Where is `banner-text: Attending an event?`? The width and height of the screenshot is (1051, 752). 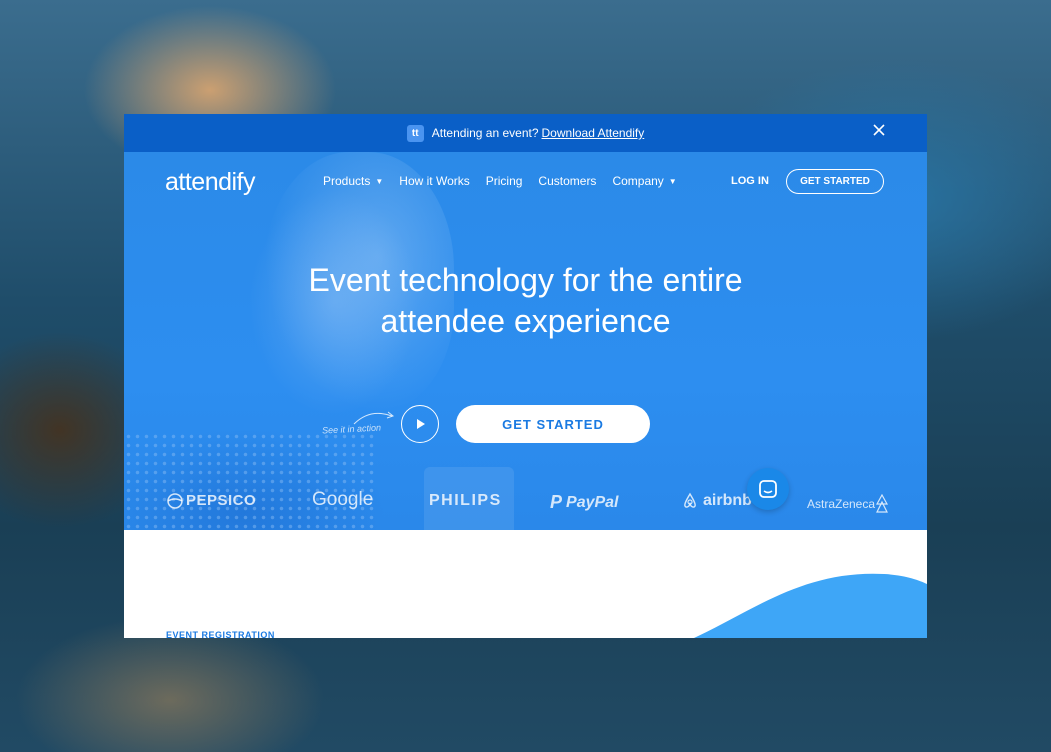 banner-text: Attending an event? is located at coordinates (485, 133).